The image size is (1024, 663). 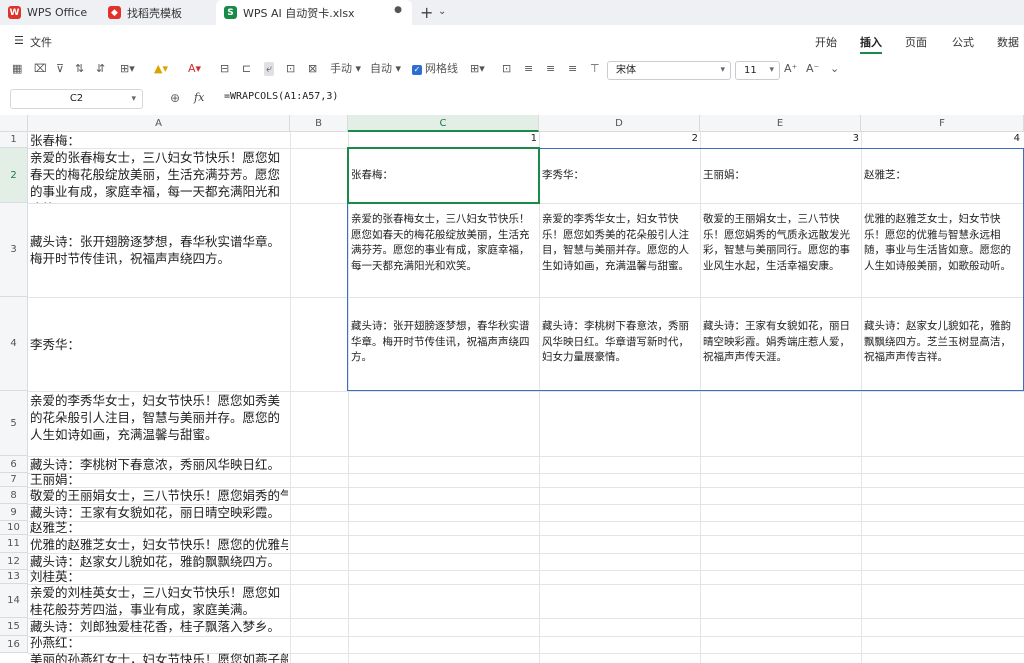 I want to click on hamburger-icon: ☰, so click(x=19, y=40).